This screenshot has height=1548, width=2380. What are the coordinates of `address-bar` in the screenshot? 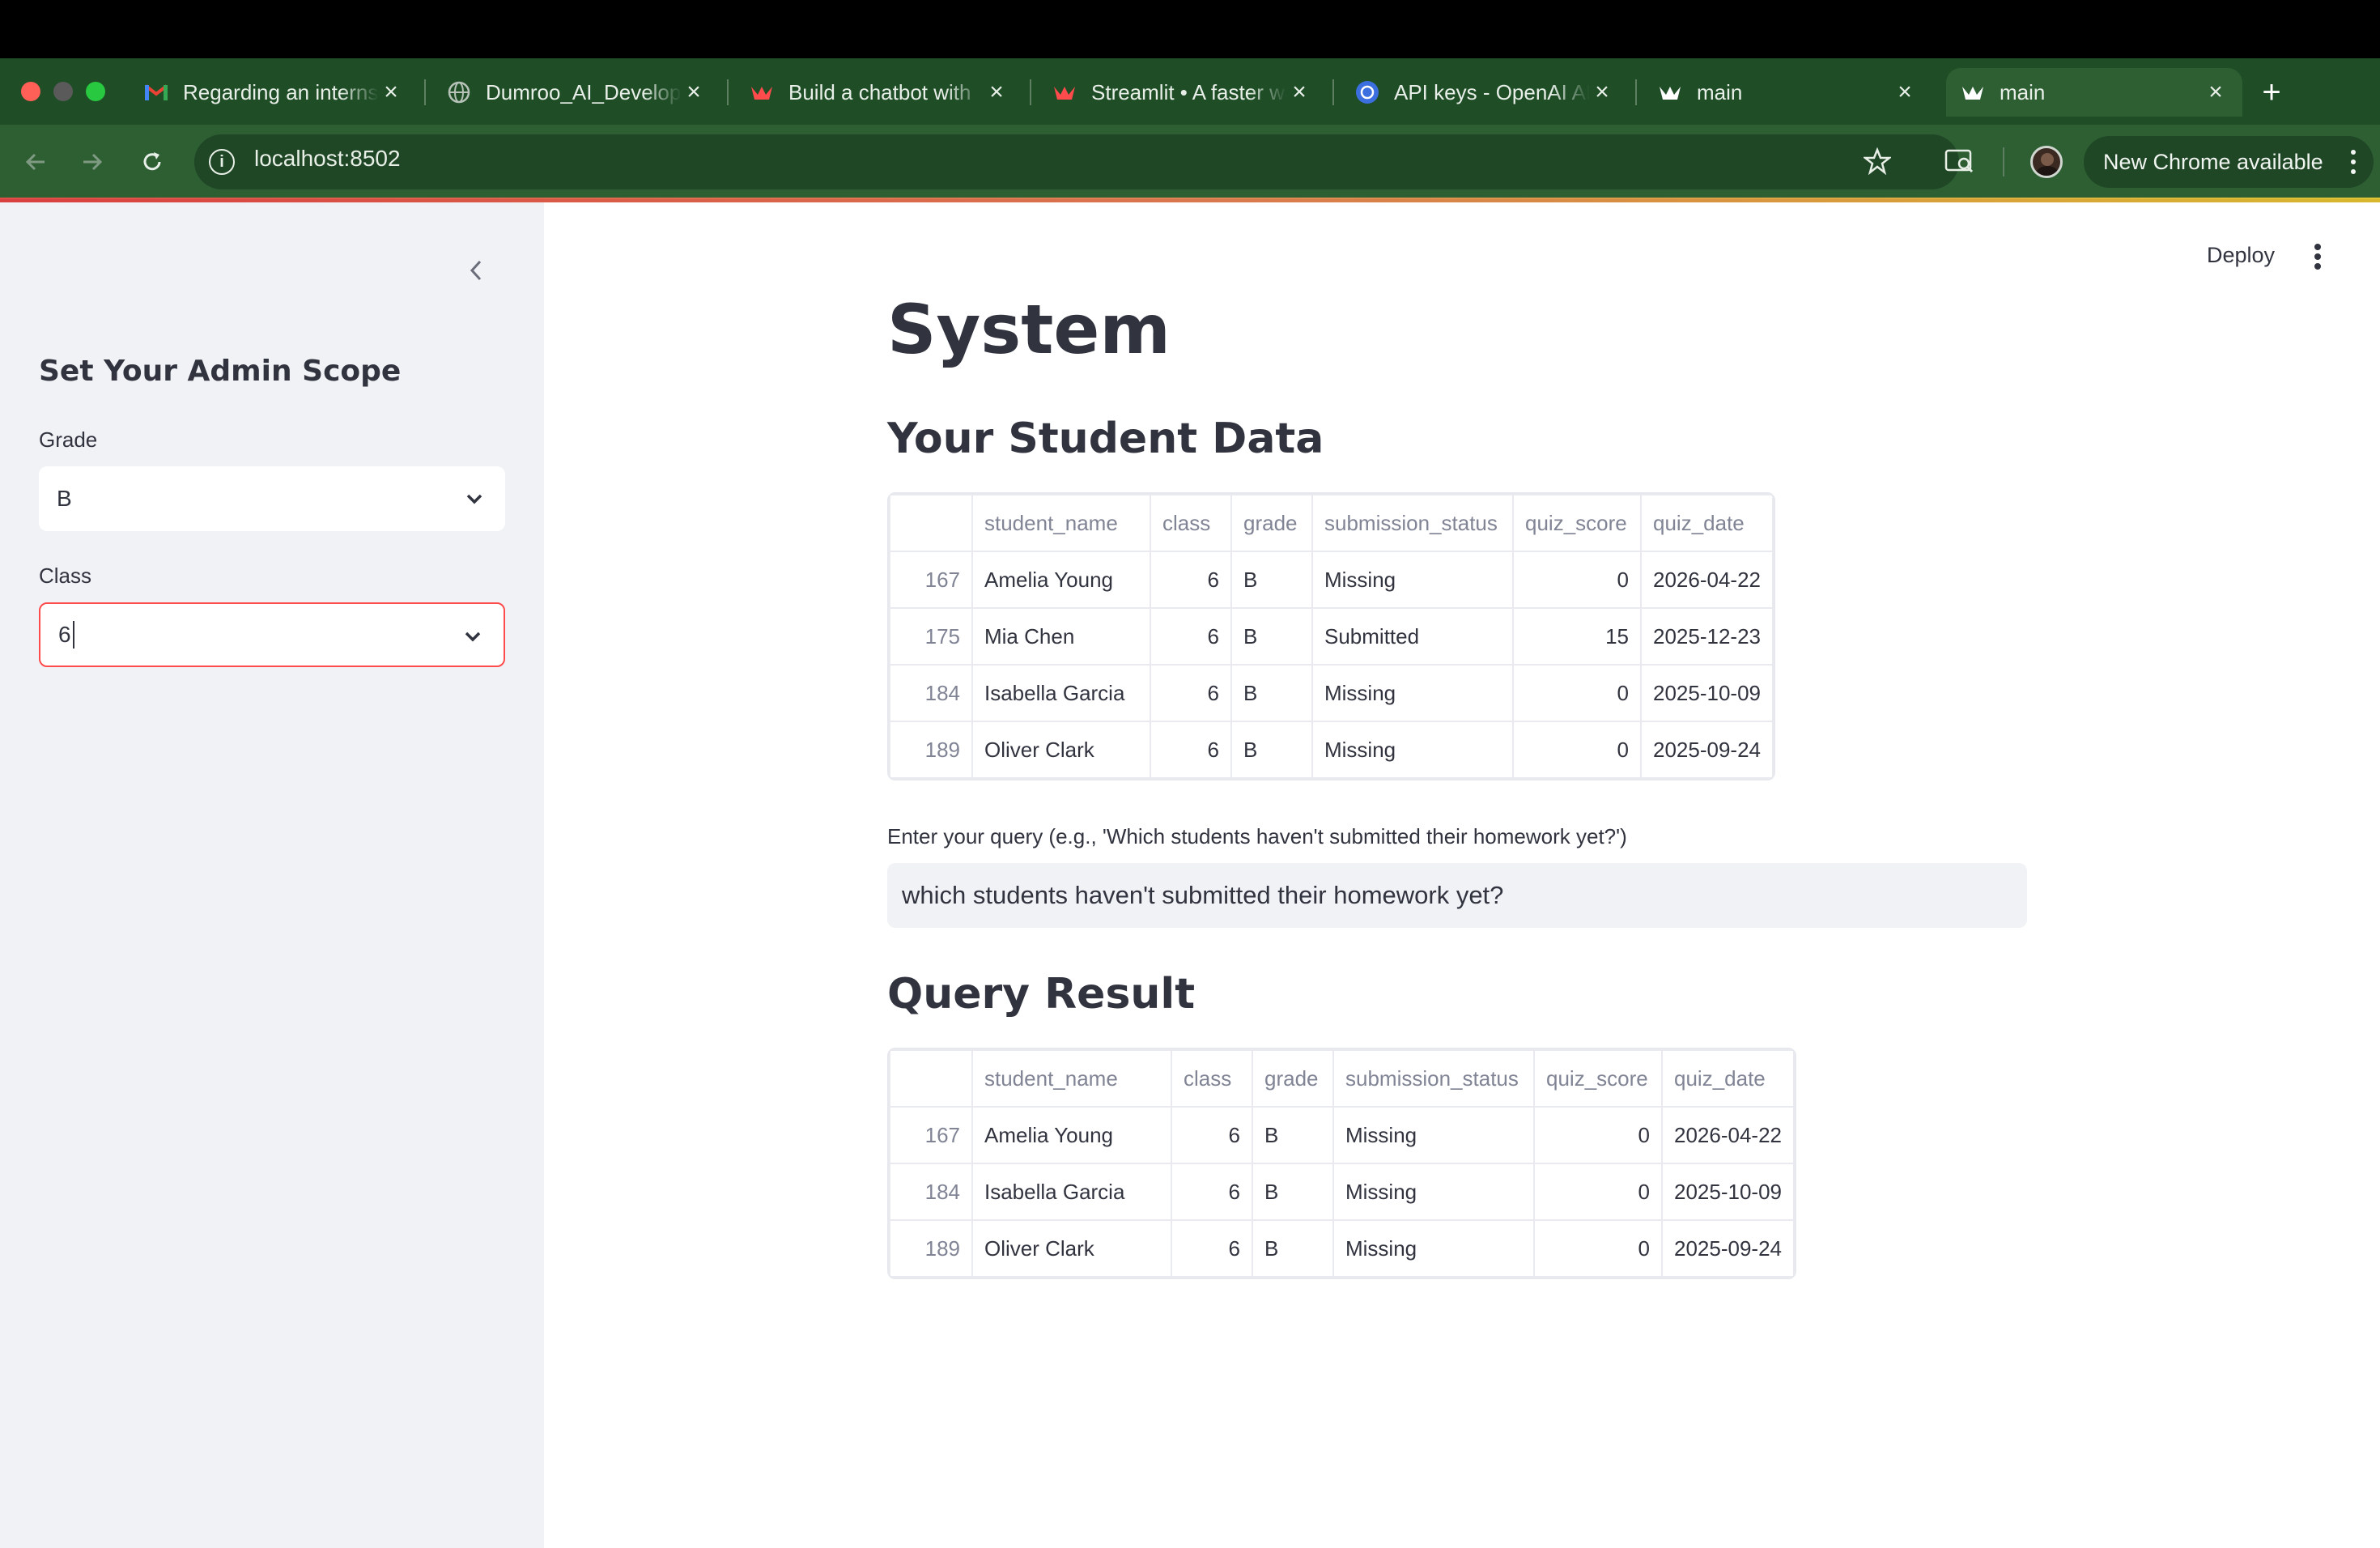 It's located at (1076, 161).